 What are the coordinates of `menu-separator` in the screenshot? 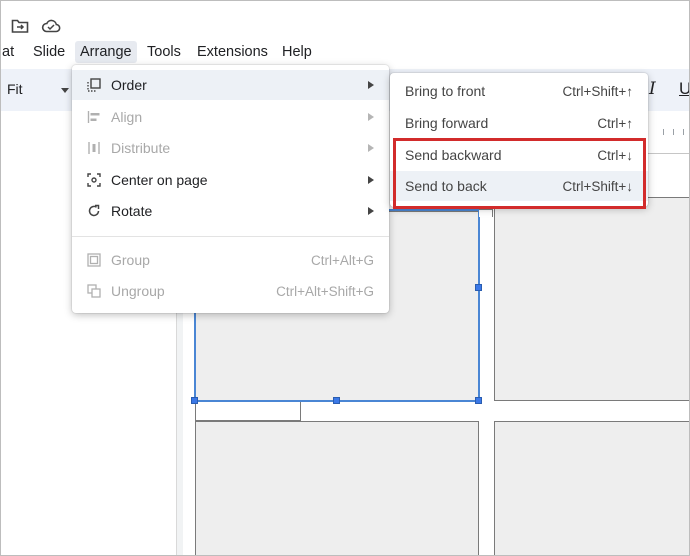 It's located at (230, 236).